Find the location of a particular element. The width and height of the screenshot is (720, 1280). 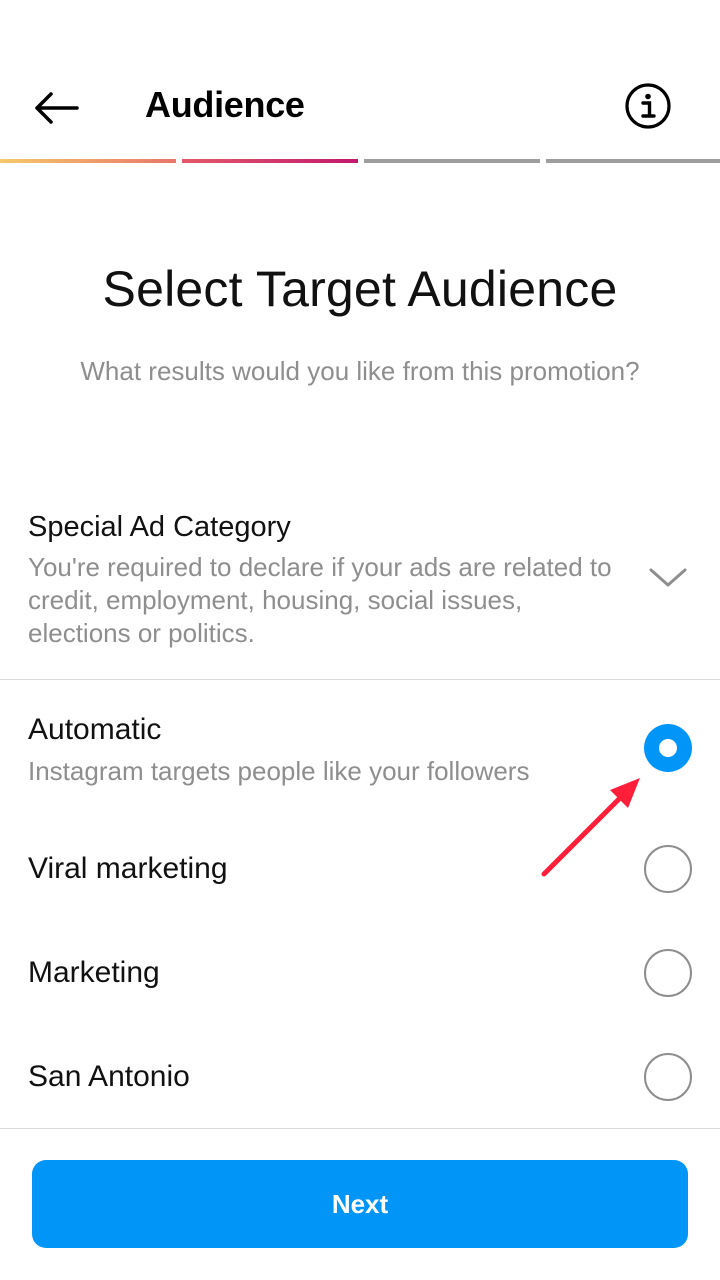

option-label: San Antonio is located at coordinates (109, 1076).